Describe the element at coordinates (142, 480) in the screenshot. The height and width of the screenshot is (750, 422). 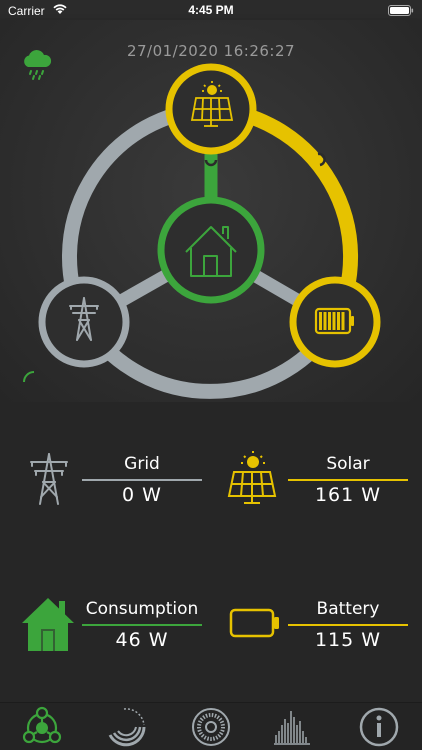
I see `grid-underline` at that location.